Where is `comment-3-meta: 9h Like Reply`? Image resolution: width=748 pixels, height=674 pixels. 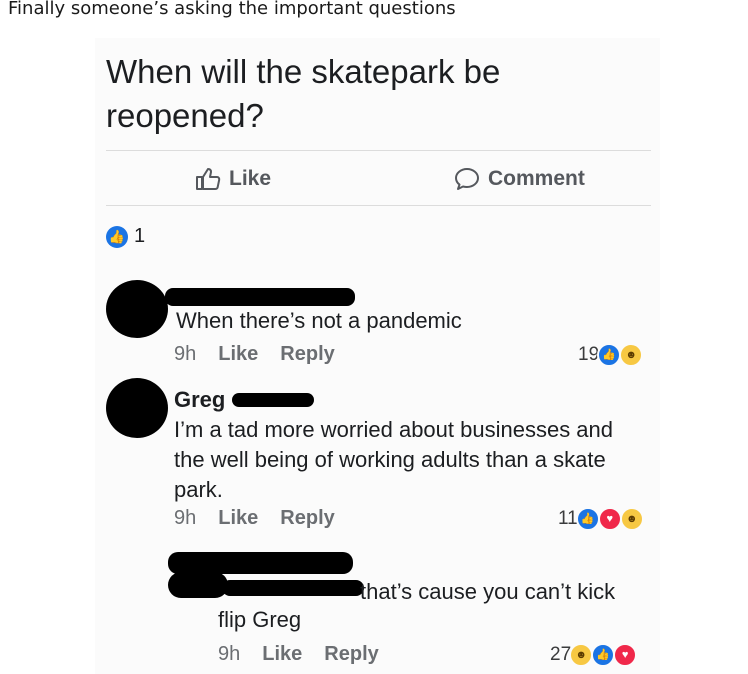
comment-3-meta: 9h Like Reply is located at coordinates (298, 654).